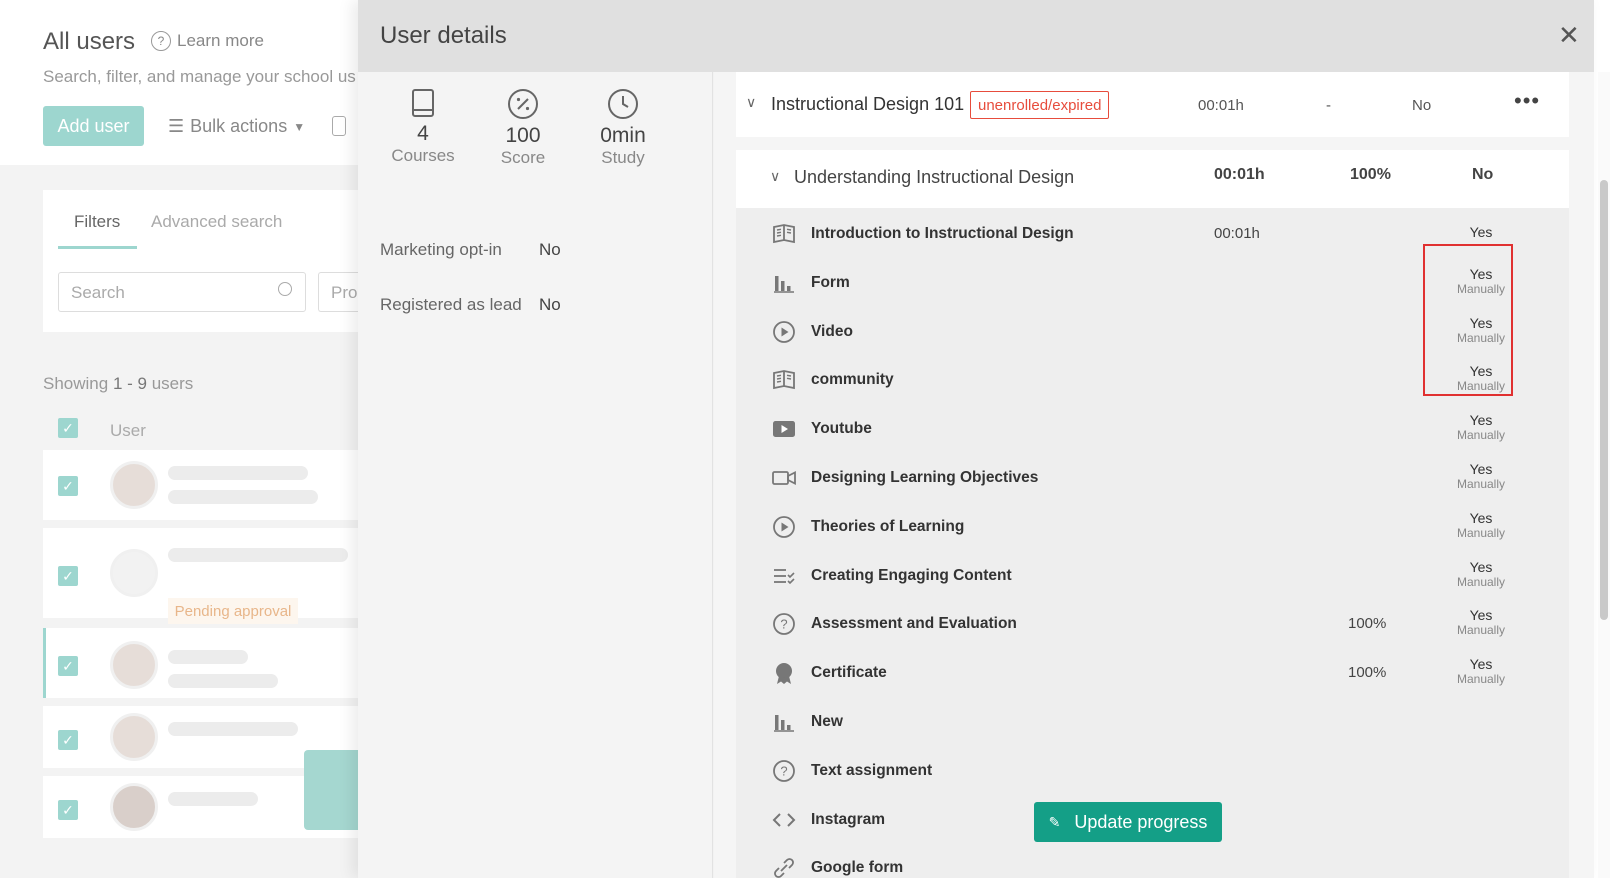 This screenshot has width=1610, height=878. Describe the element at coordinates (1152, 771) in the screenshot. I see `list-item: ? Text assignment` at that location.